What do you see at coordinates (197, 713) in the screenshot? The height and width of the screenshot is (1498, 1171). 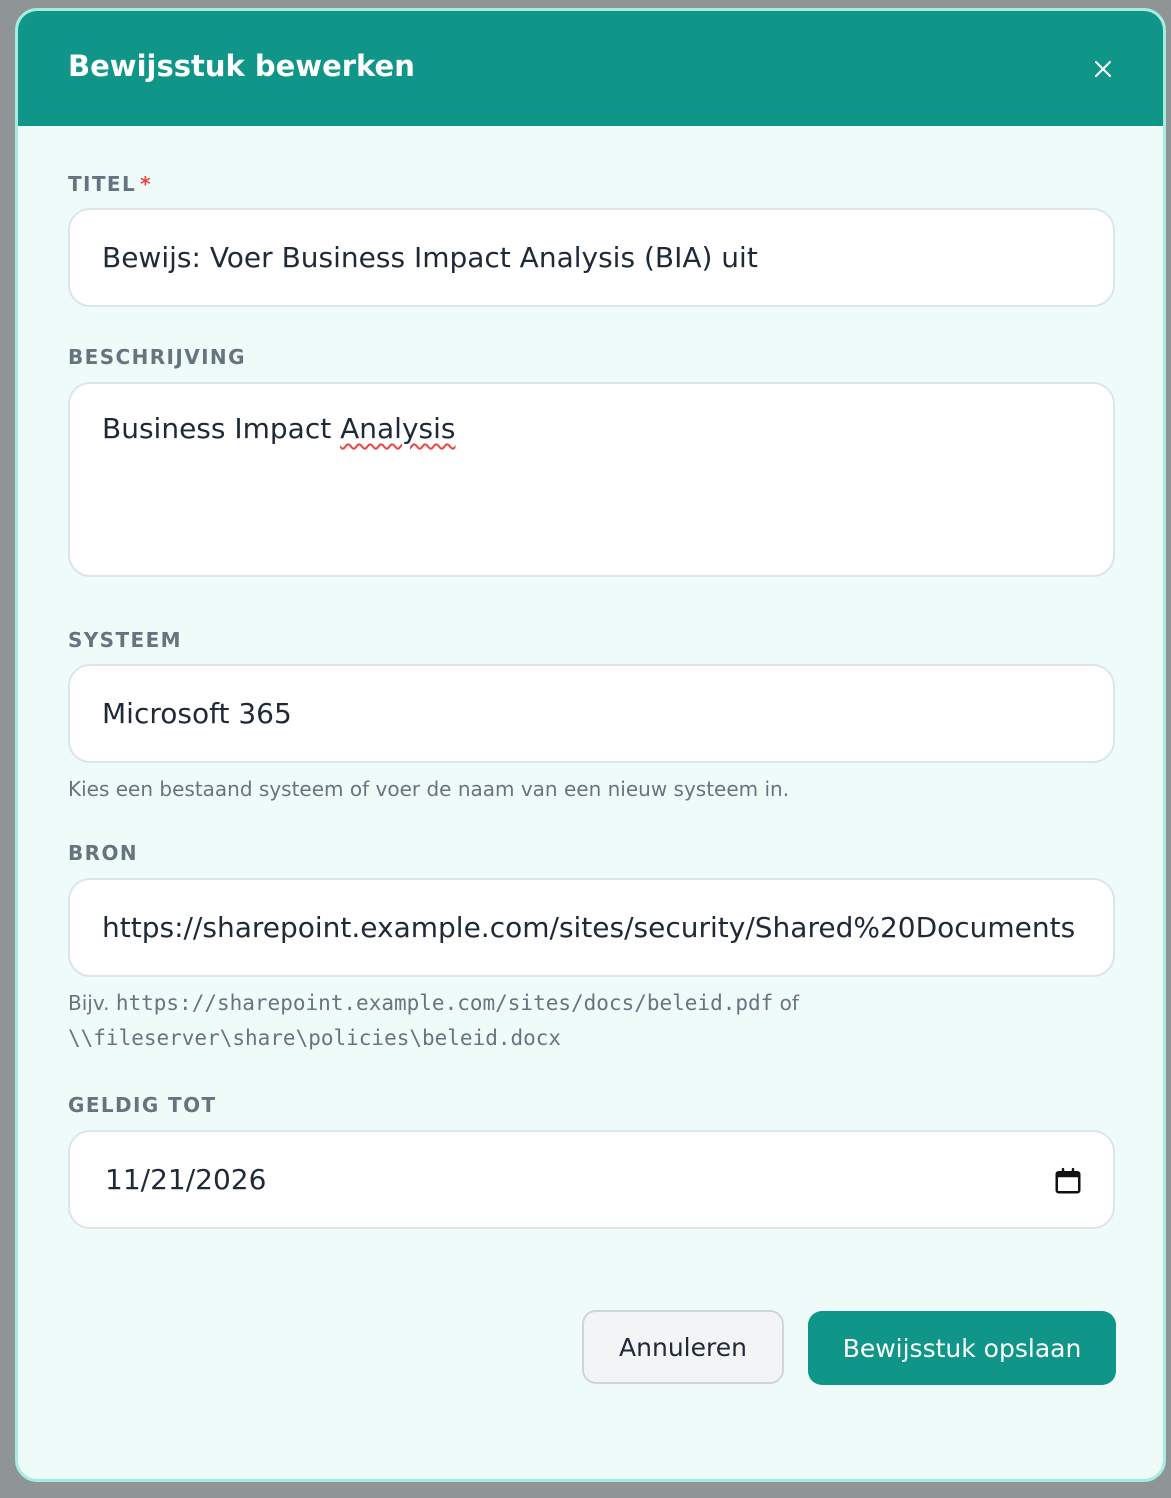 I see `system-input-value: Microsoft 365` at bounding box center [197, 713].